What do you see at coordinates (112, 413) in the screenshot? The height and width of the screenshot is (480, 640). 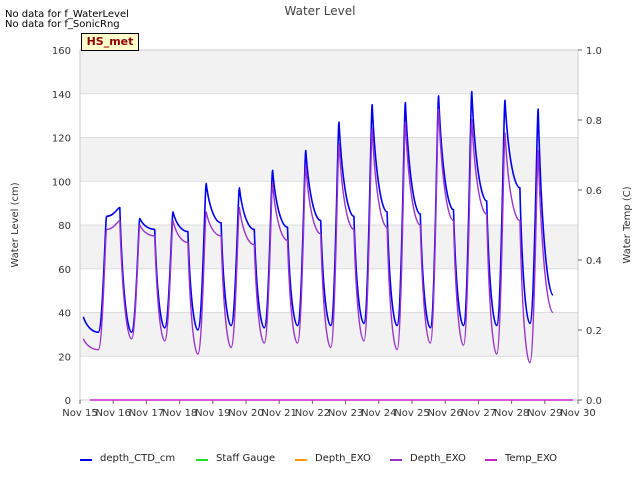 I see `x-tick-label: Nov 16` at bounding box center [112, 413].